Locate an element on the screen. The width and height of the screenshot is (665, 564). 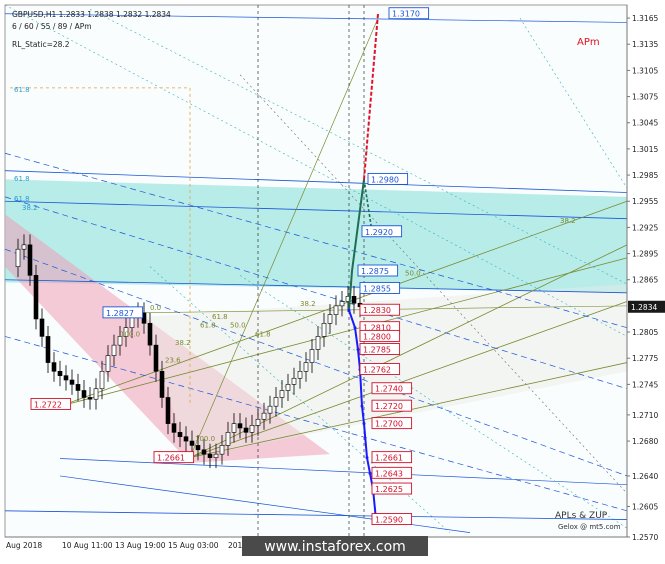
level-label: 1.2740 is located at coordinates (389, 389).